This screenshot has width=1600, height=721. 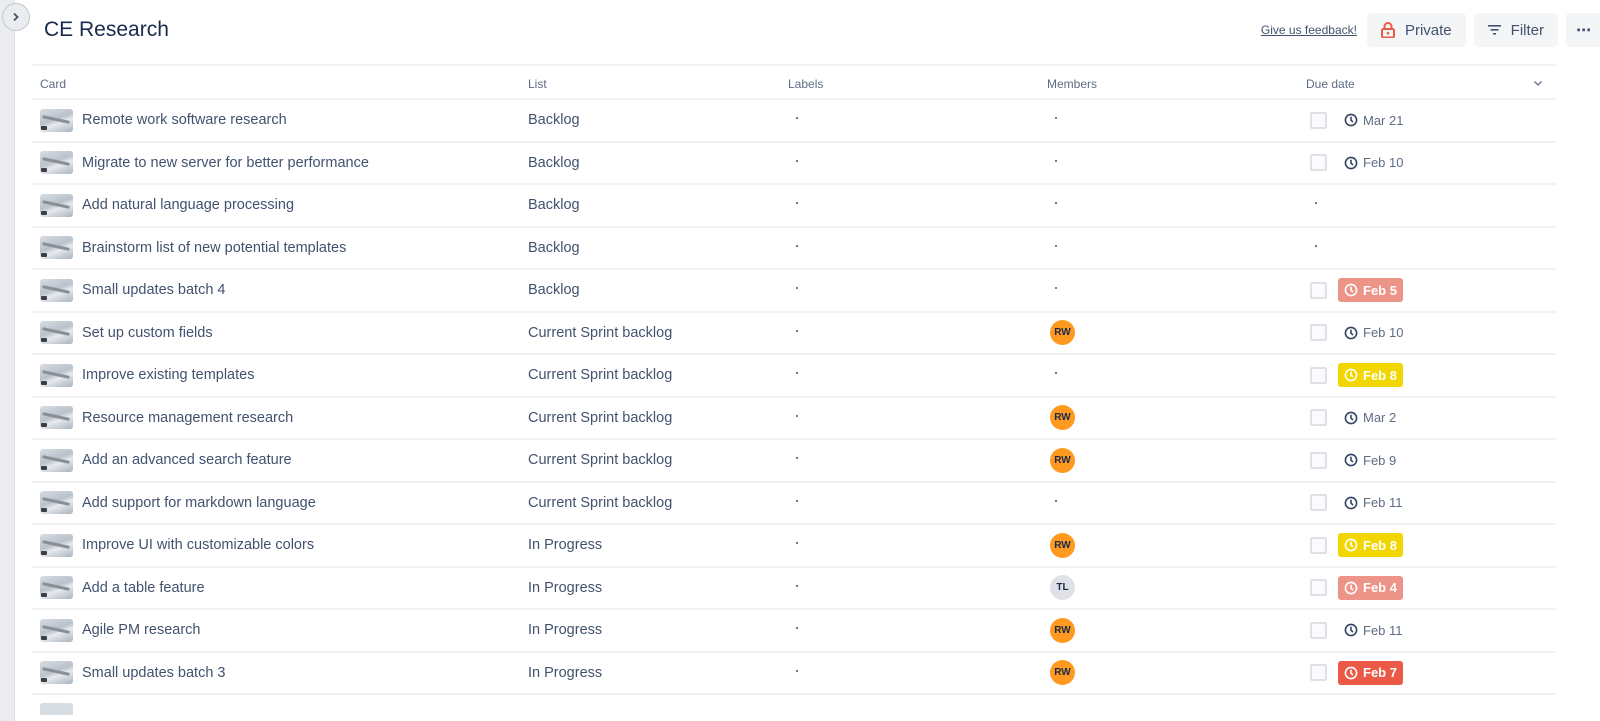 What do you see at coordinates (1370, 672) in the screenshot?
I see `due-date-badge: Feb 7` at bounding box center [1370, 672].